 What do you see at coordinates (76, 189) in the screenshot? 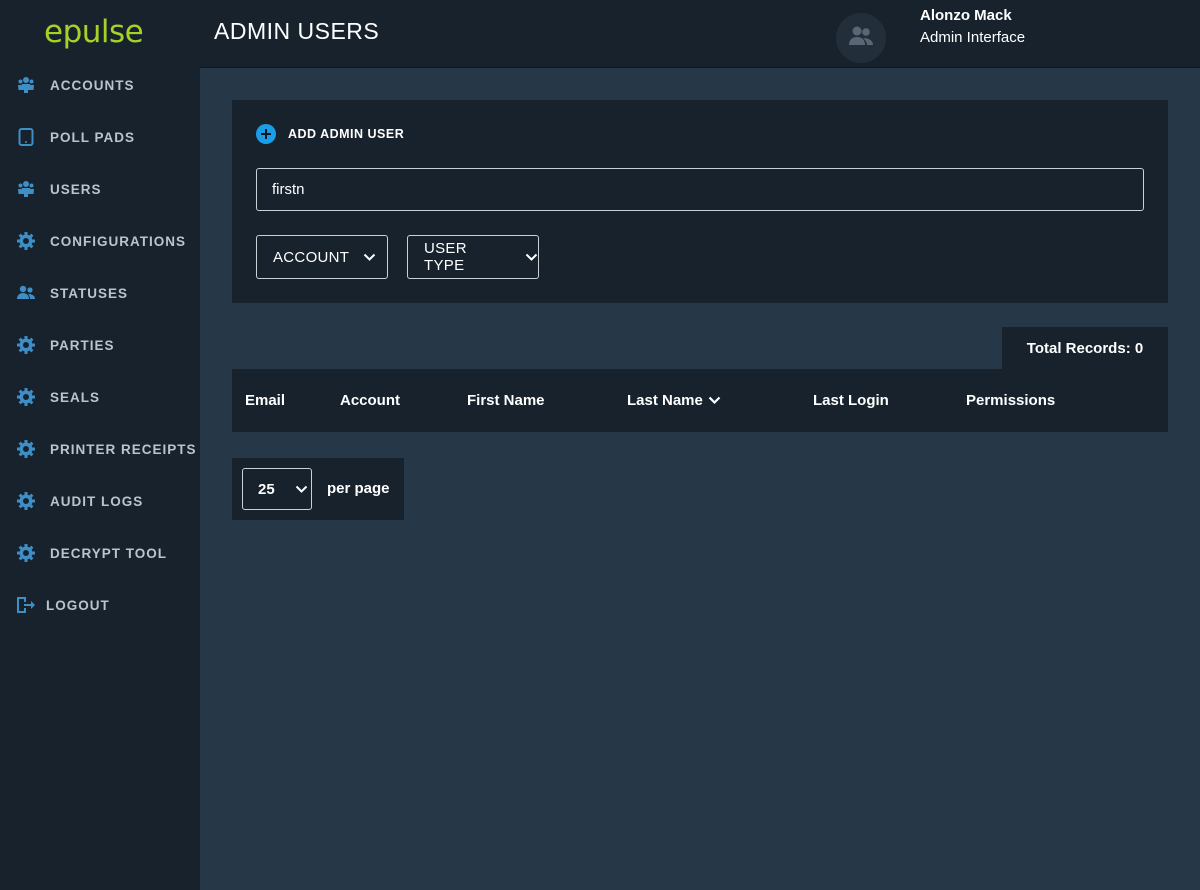
I see `sidebar-item-label: USERS` at bounding box center [76, 189].